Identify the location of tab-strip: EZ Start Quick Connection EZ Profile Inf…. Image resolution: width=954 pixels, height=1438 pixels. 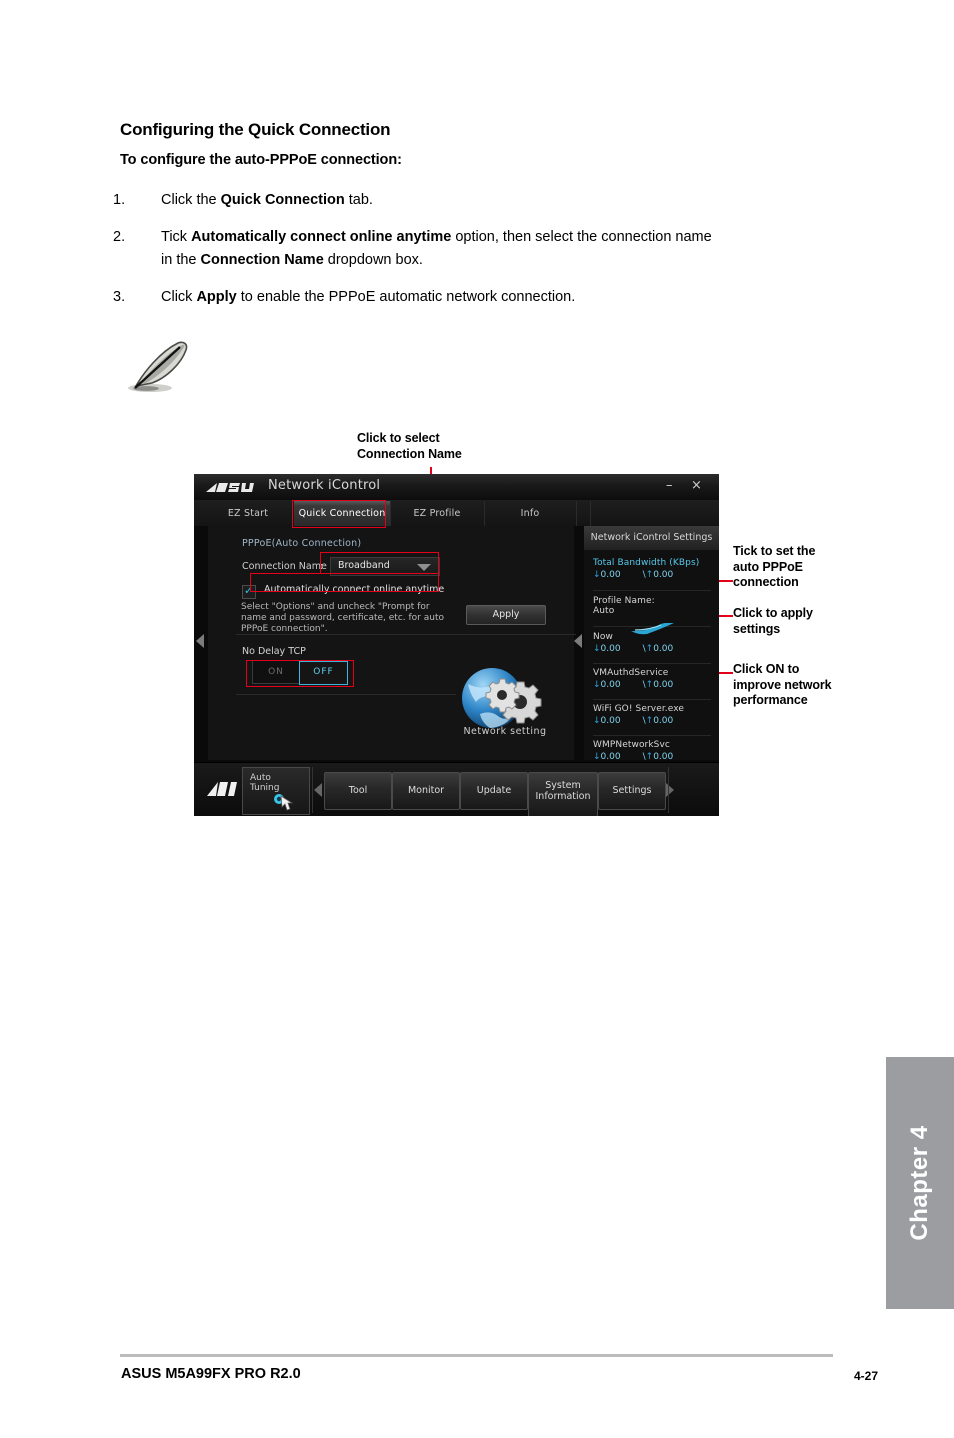
(456, 513).